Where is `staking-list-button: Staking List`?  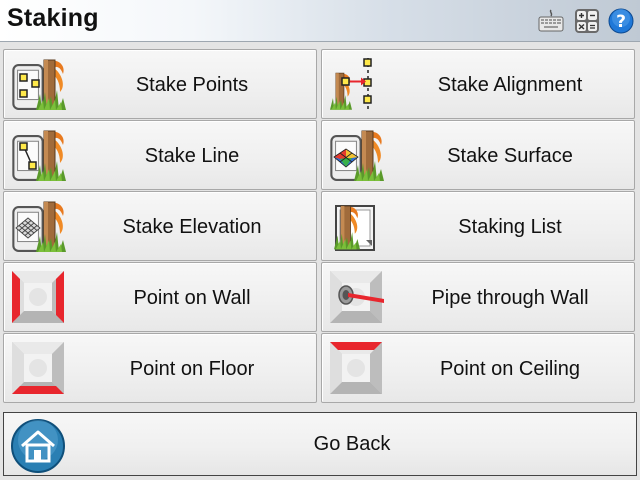 staking-list-button: Staking List is located at coordinates (478, 226).